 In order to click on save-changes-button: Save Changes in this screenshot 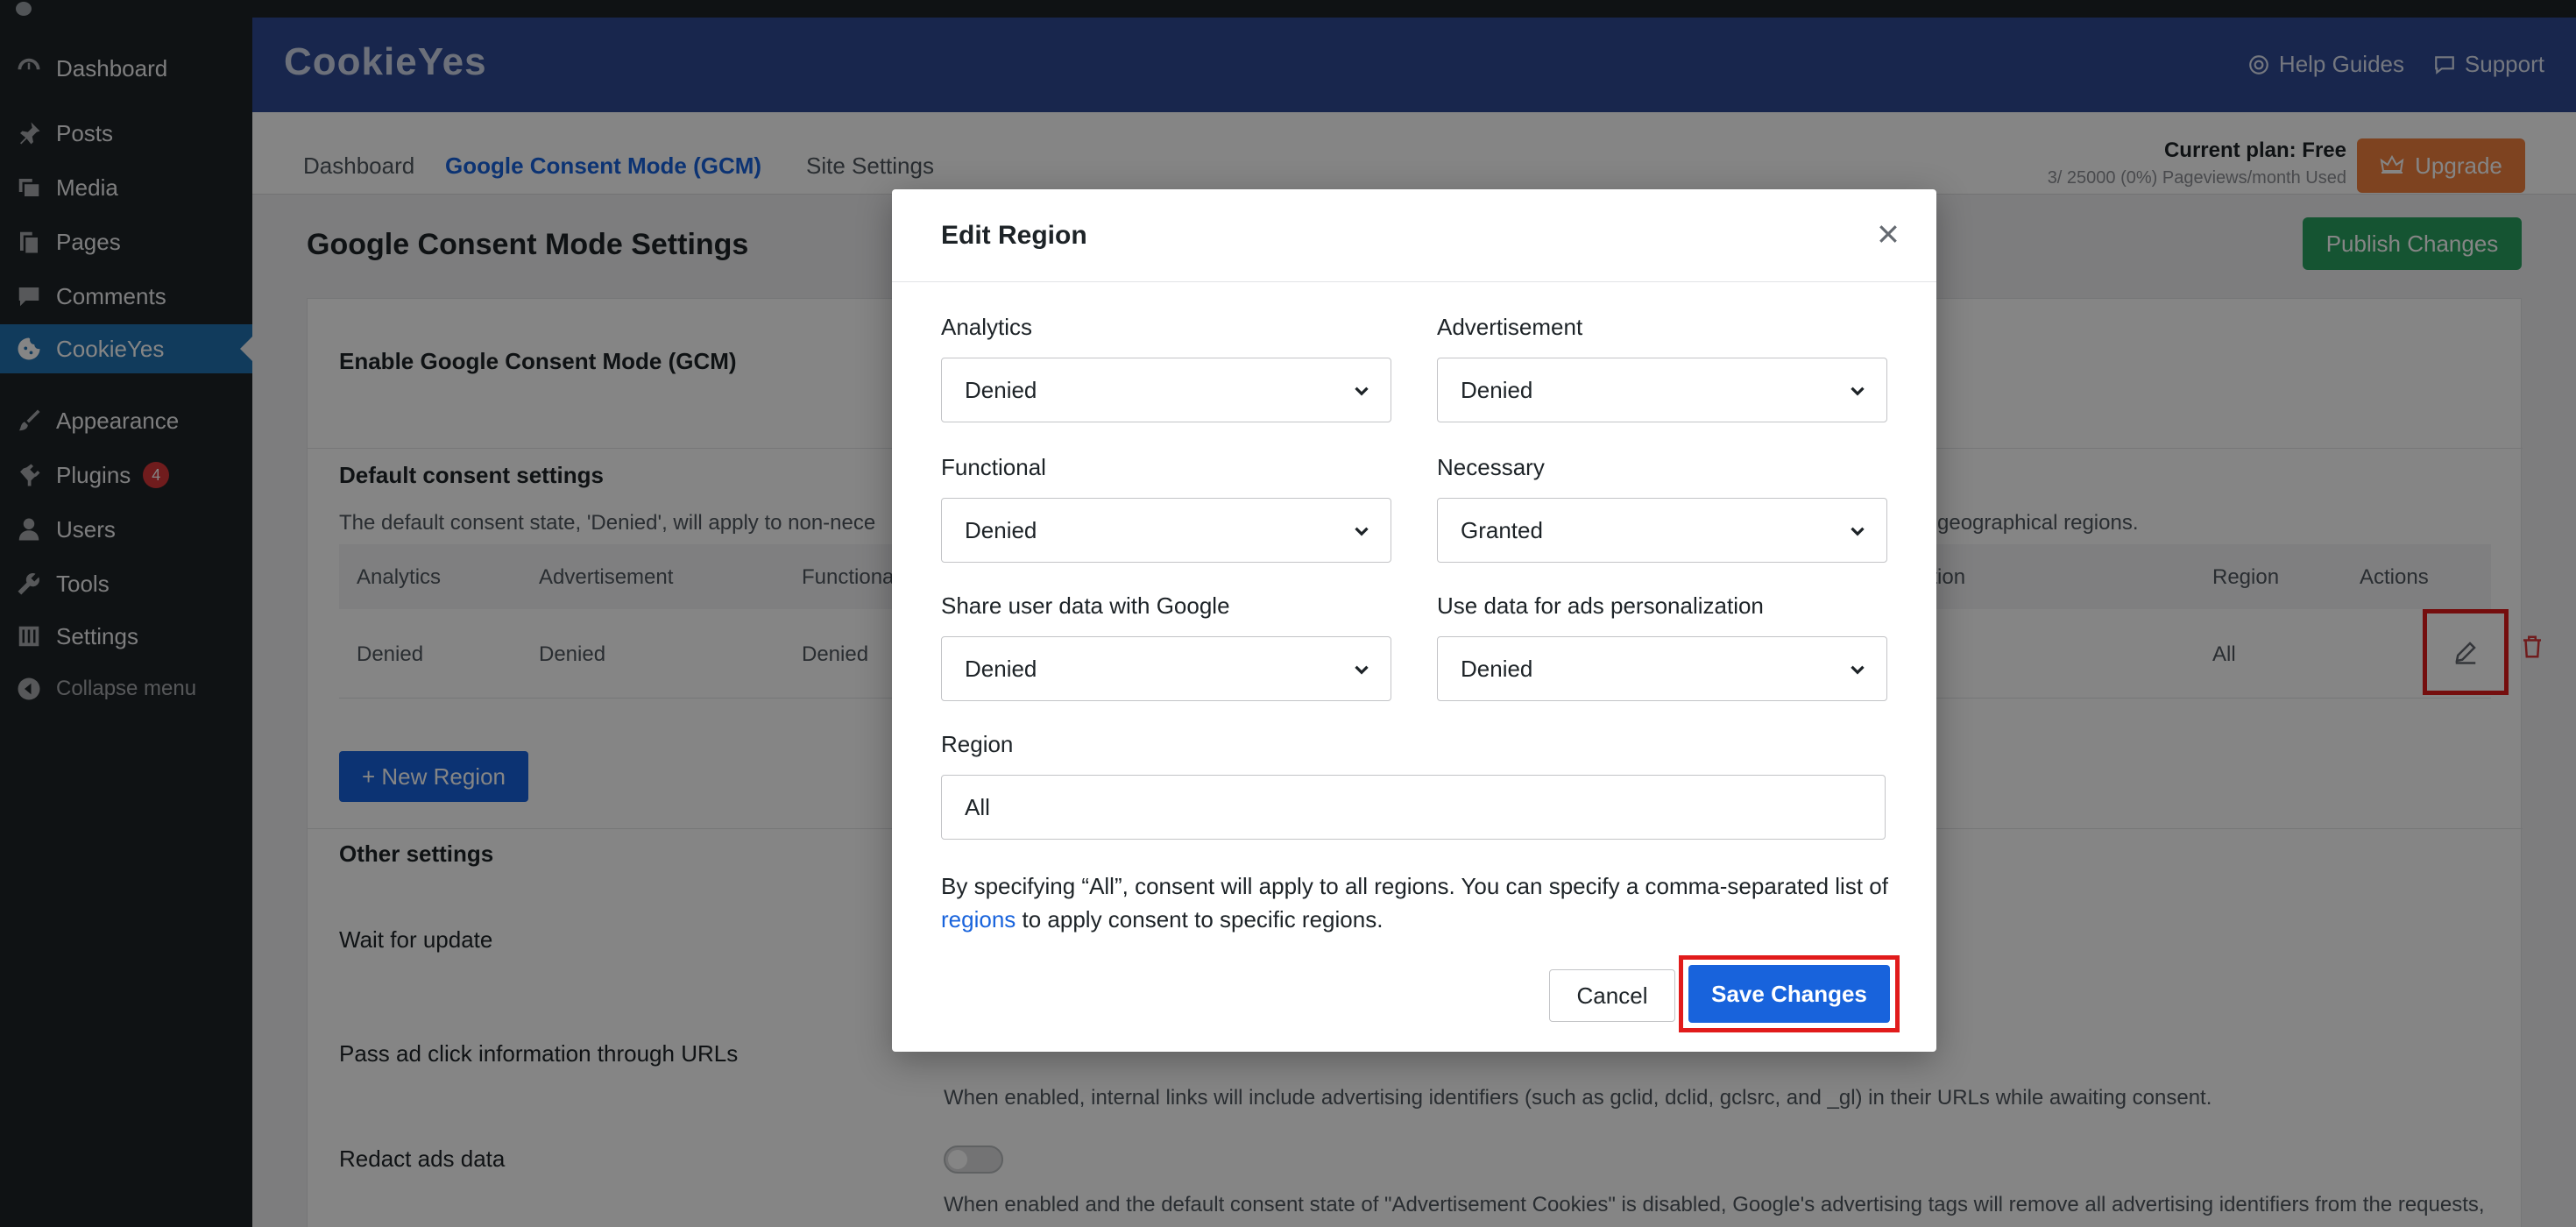, I will do `click(1789, 994)`.